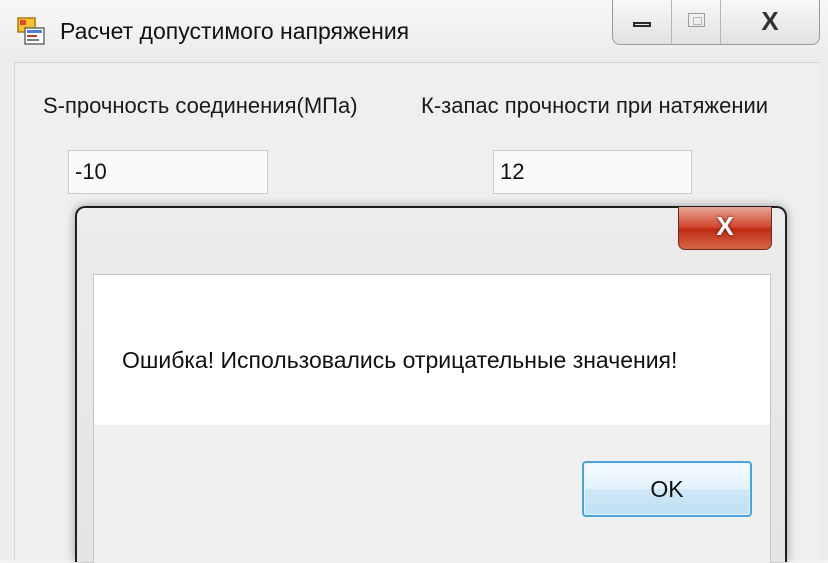 The image size is (828, 563). What do you see at coordinates (595, 105) in the screenshot?
I see `safety-factor-label: К-запас прочности при натяжении` at bounding box center [595, 105].